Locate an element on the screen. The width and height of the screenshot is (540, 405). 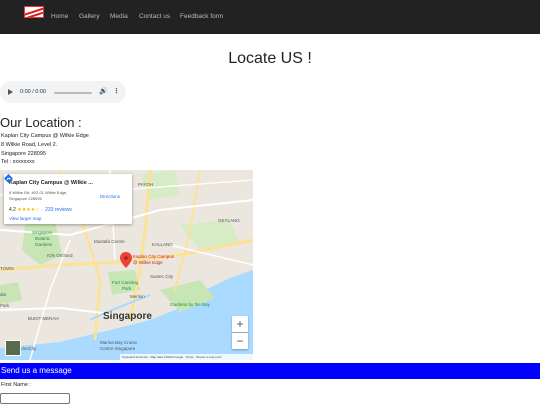
map-layers-thumbnail is located at coordinates (13, 348).